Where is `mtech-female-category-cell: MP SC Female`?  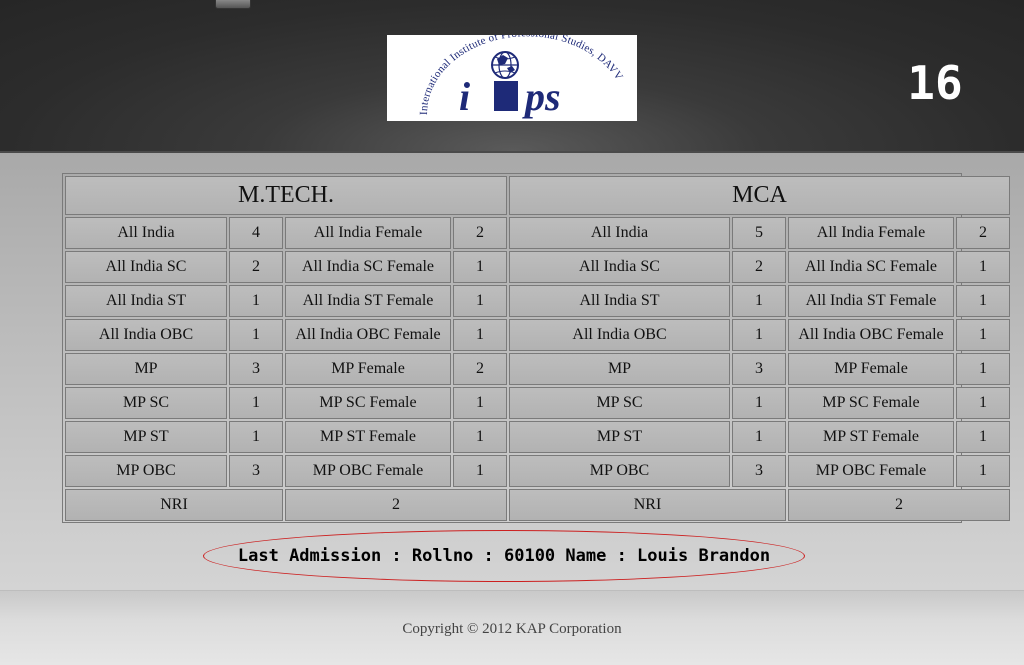 mtech-female-category-cell: MP SC Female is located at coordinates (368, 403).